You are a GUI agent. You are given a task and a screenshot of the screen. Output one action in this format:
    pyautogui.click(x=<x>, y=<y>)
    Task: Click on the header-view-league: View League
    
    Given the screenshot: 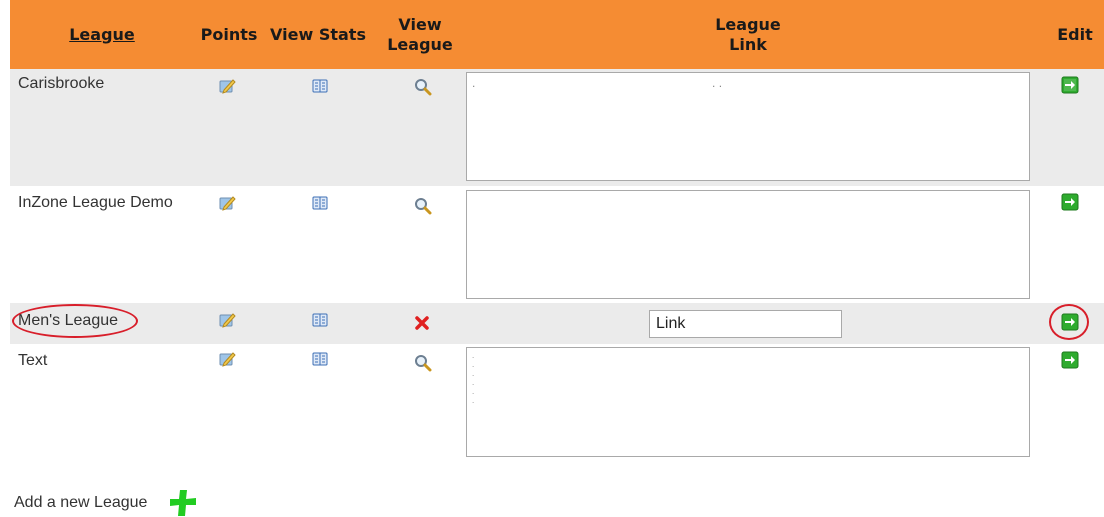 What is the action you would take?
    pyautogui.click(x=420, y=34)
    